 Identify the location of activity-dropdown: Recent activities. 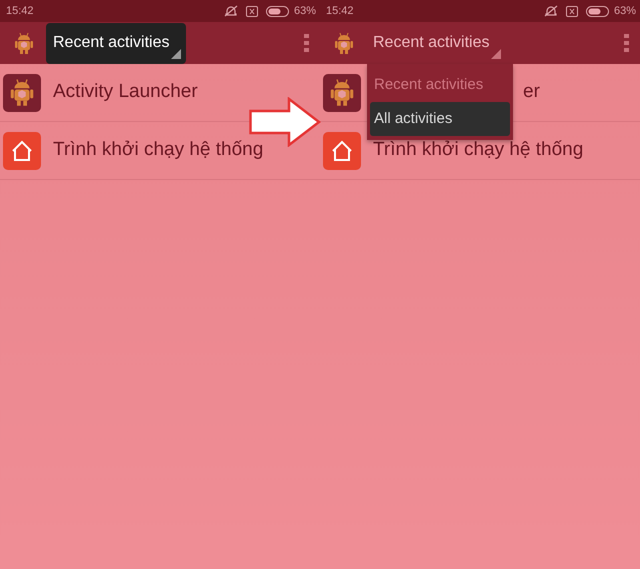
(116, 43).